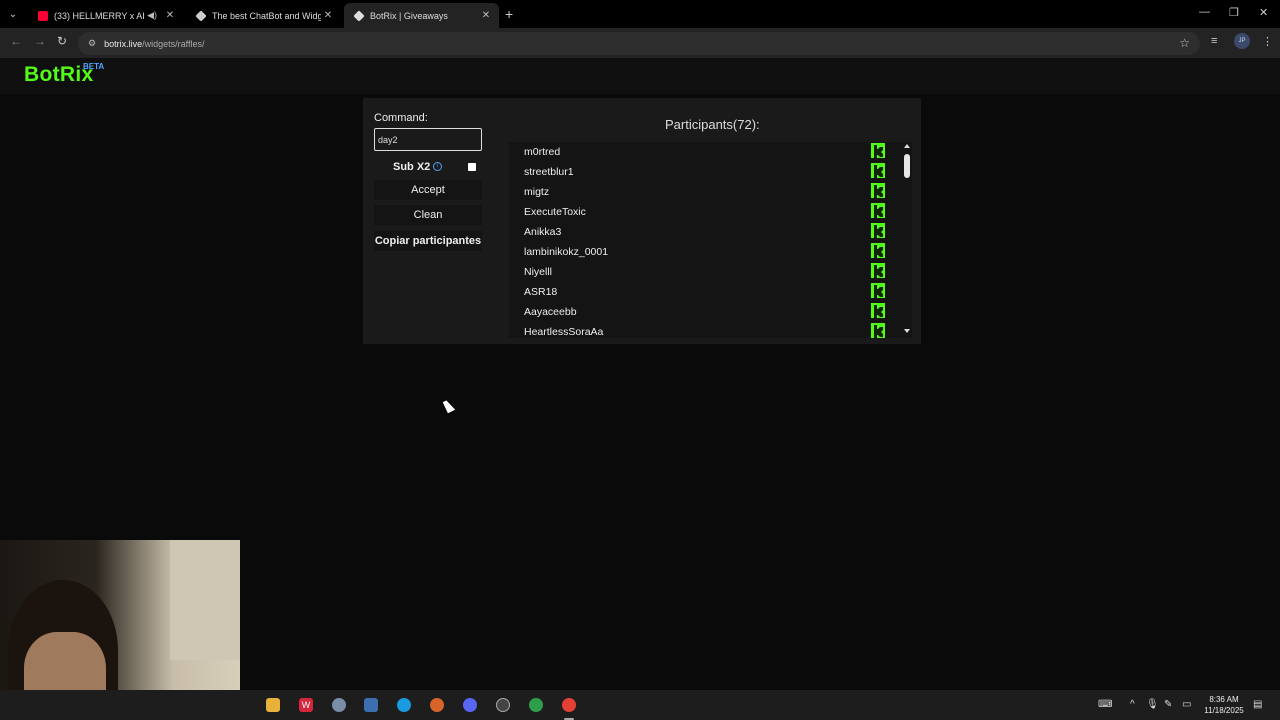  What do you see at coordinates (404, 705) in the screenshot?
I see `edge-icon` at bounding box center [404, 705].